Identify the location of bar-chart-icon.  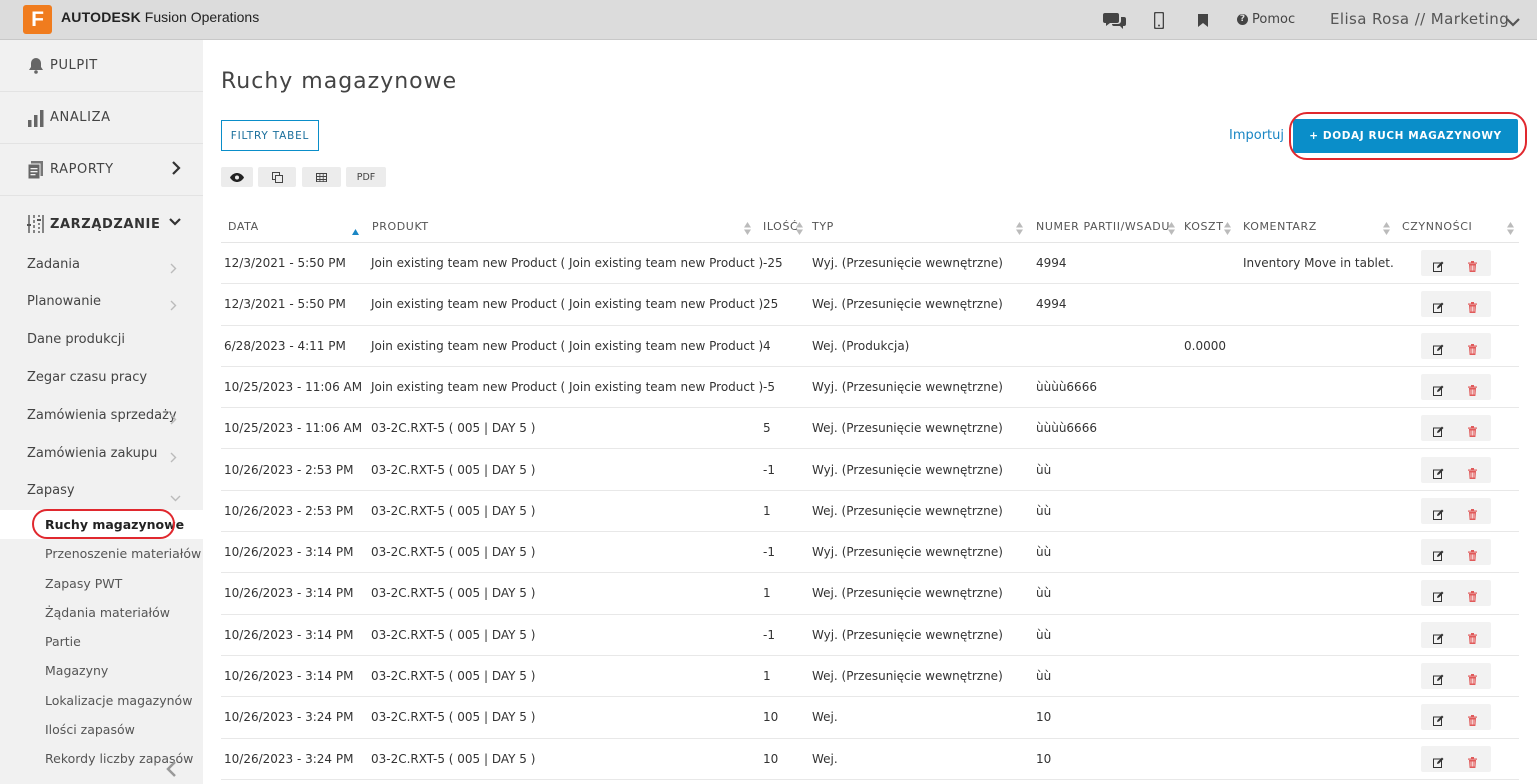
(36, 118).